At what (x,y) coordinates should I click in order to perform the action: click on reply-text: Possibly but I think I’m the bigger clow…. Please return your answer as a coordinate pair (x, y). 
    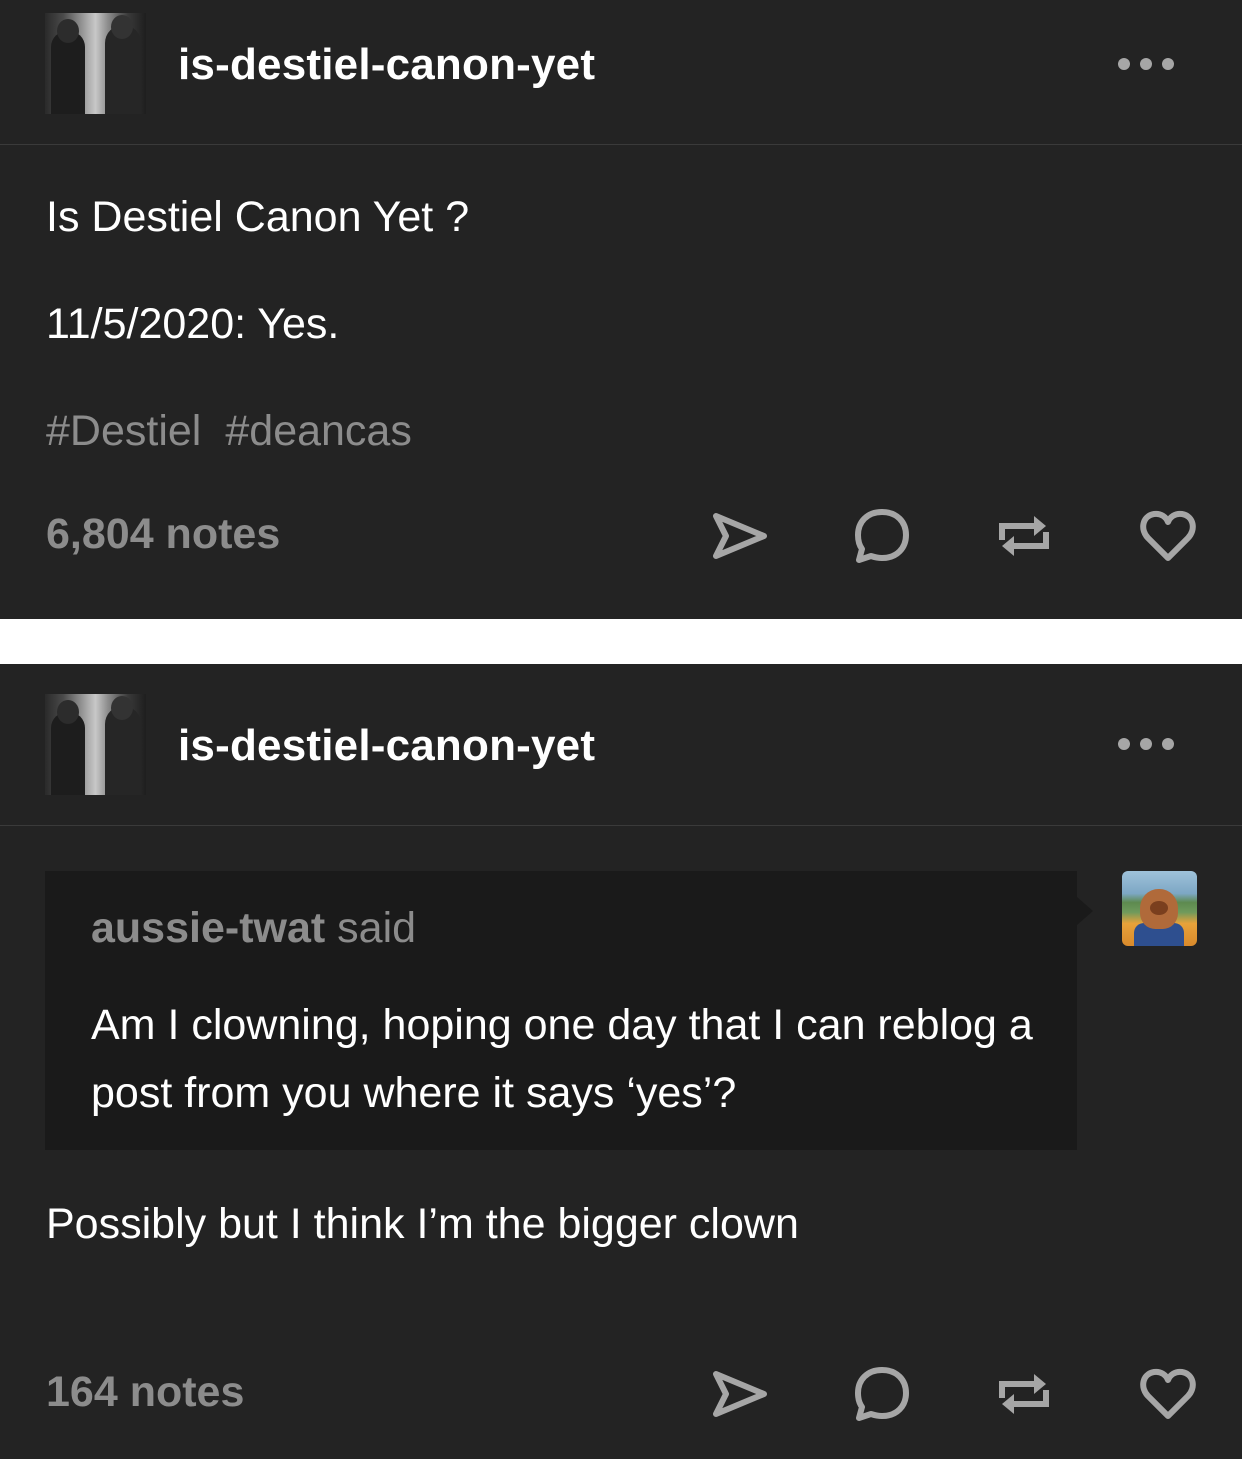
    Looking at the image, I should click on (422, 1224).